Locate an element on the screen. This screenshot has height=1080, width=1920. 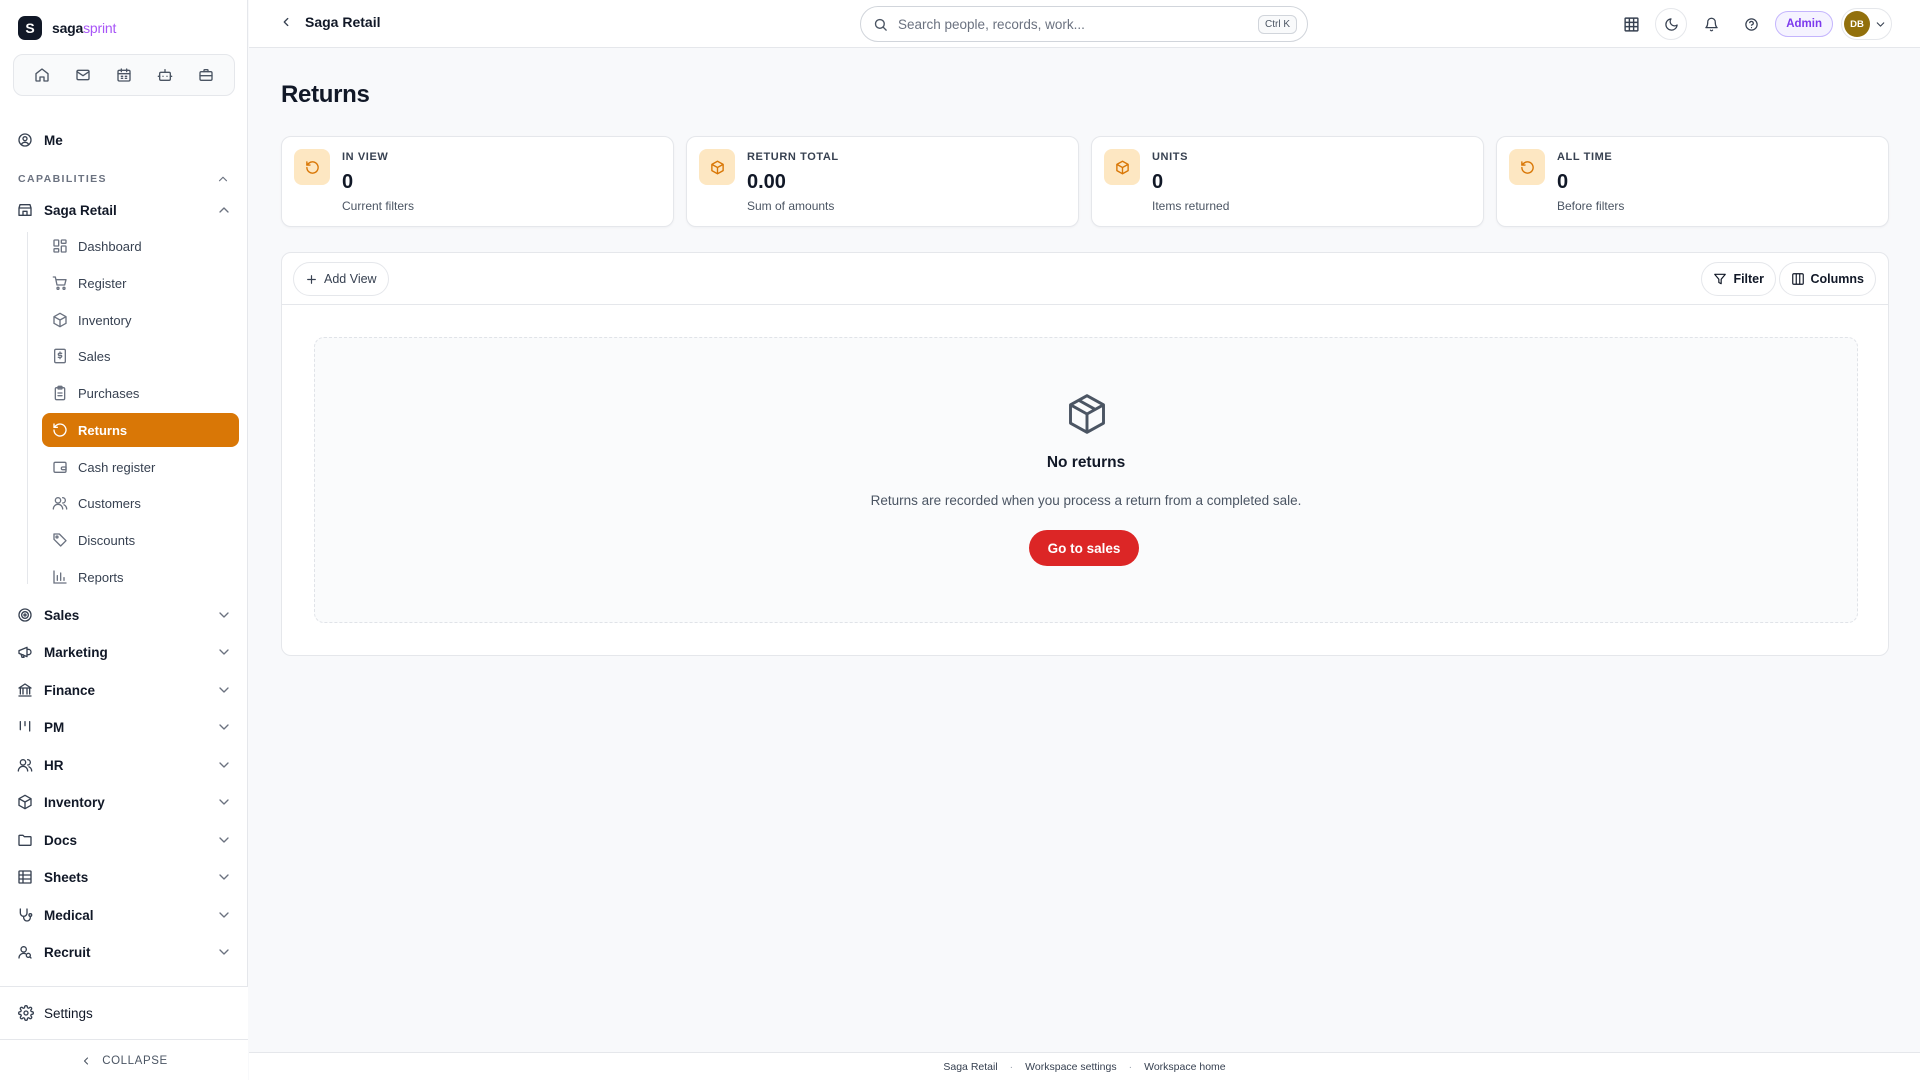
footer-link-workspace-settings: Workspace settings is located at coordinates (1070, 1067).